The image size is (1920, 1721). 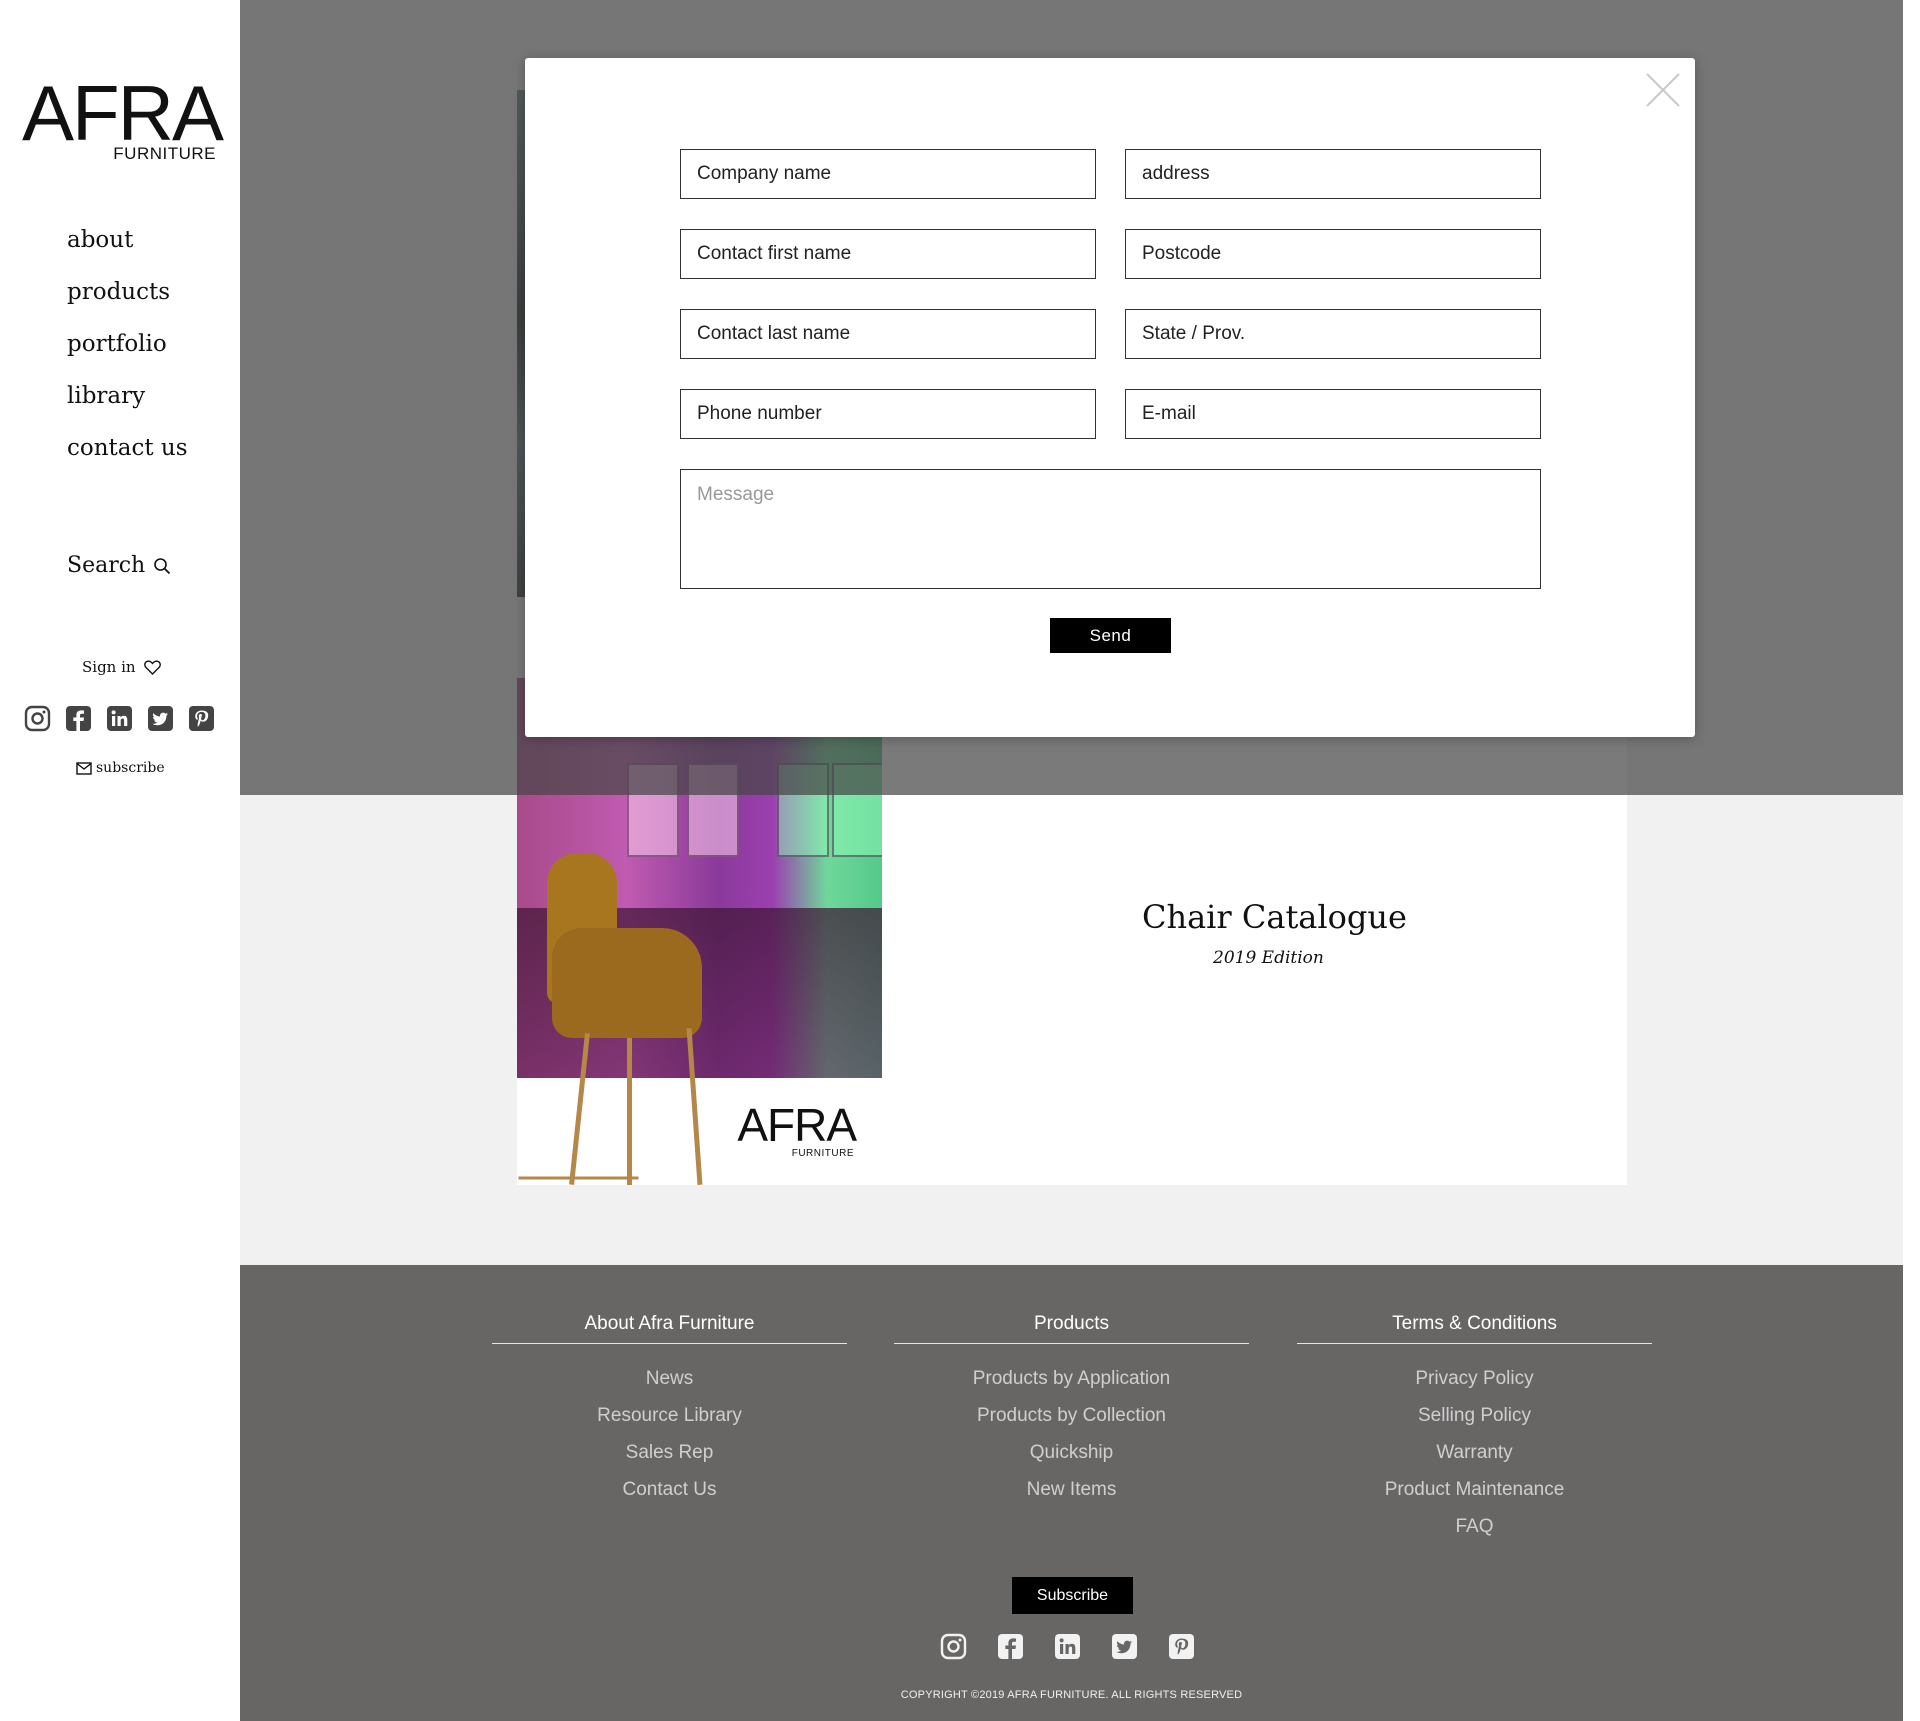 I want to click on nav-item-products: products, so click(x=127, y=300).